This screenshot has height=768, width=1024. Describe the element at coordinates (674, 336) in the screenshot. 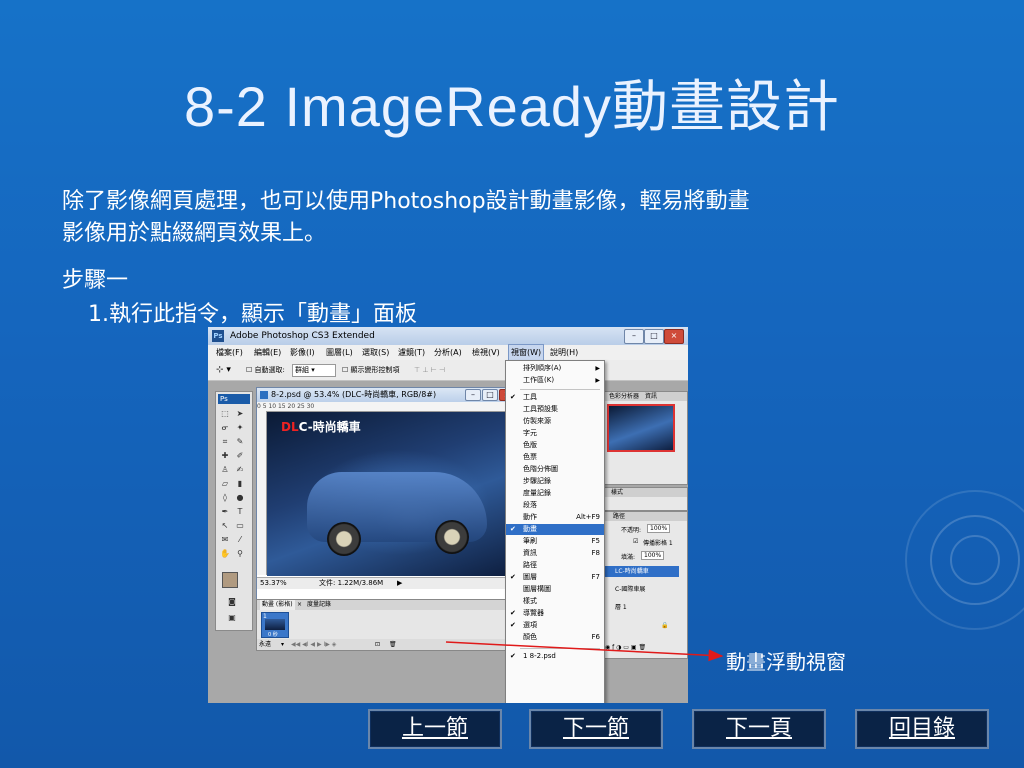

I see `close-button: ×` at that location.